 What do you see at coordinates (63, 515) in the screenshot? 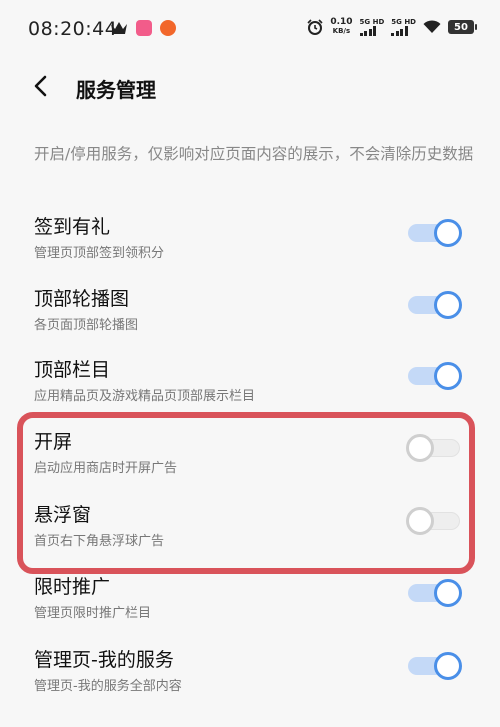
I see `service-title: 悬浮窗` at bounding box center [63, 515].